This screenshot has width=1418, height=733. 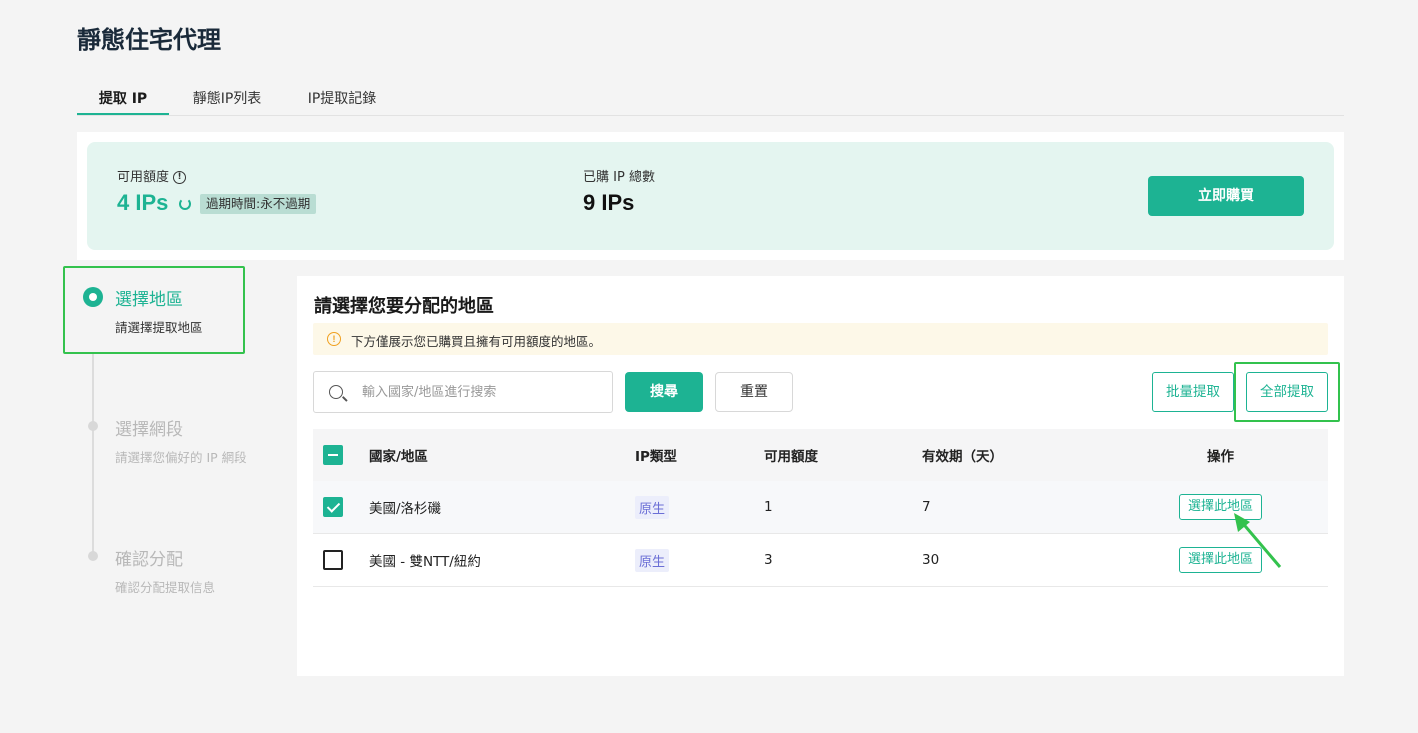 What do you see at coordinates (425, 562) in the screenshot?
I see `row-country: 美國 - 雙NTT/紐約` at bounding box center [425, 562].